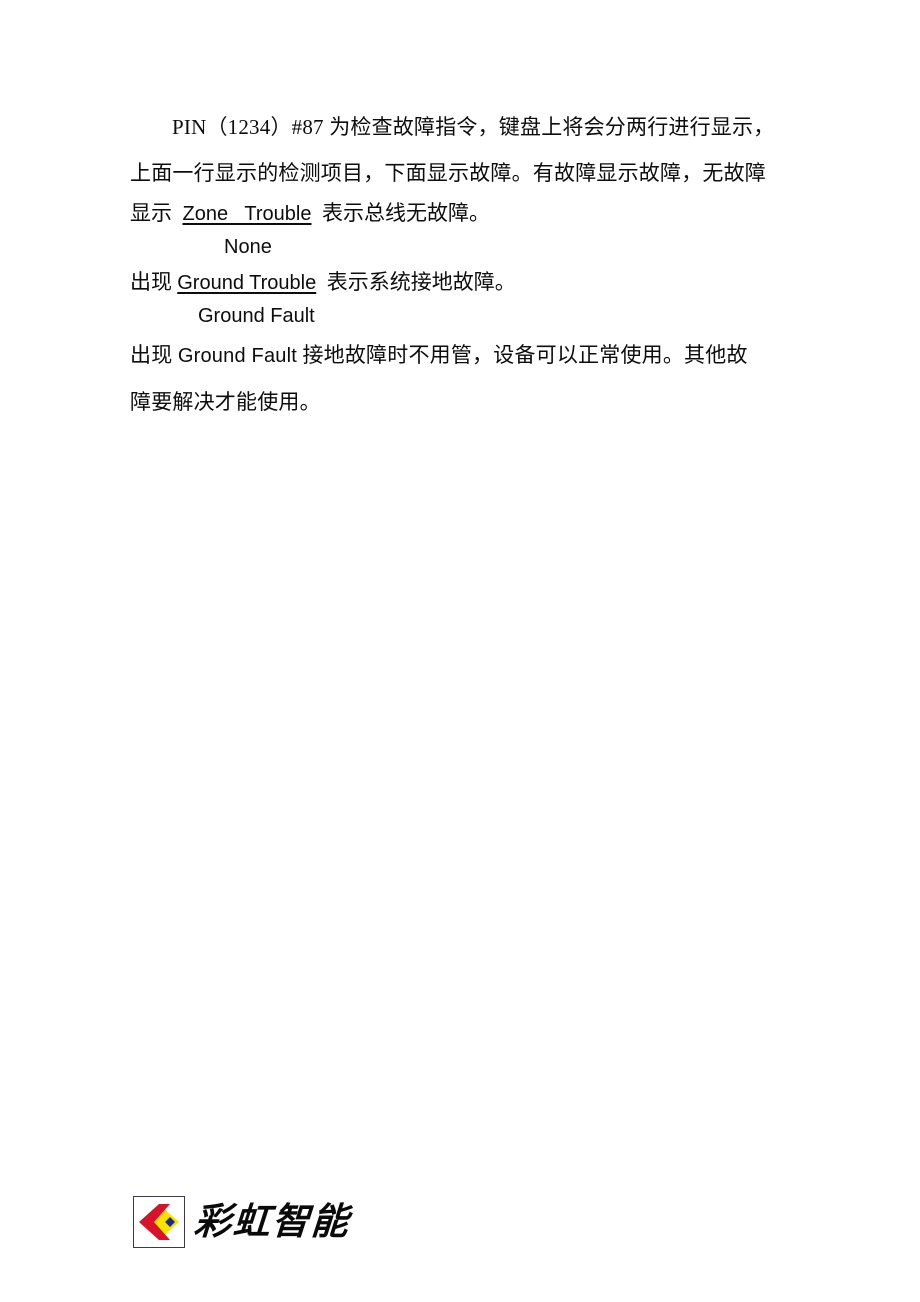 Image resolution: width=920 pixels, height=1302 pixels. I want to click on paragraph-line: 出现 Ground Fault 接地故障时不用管，设备可以正常使用。其他故, so click(461, 355).